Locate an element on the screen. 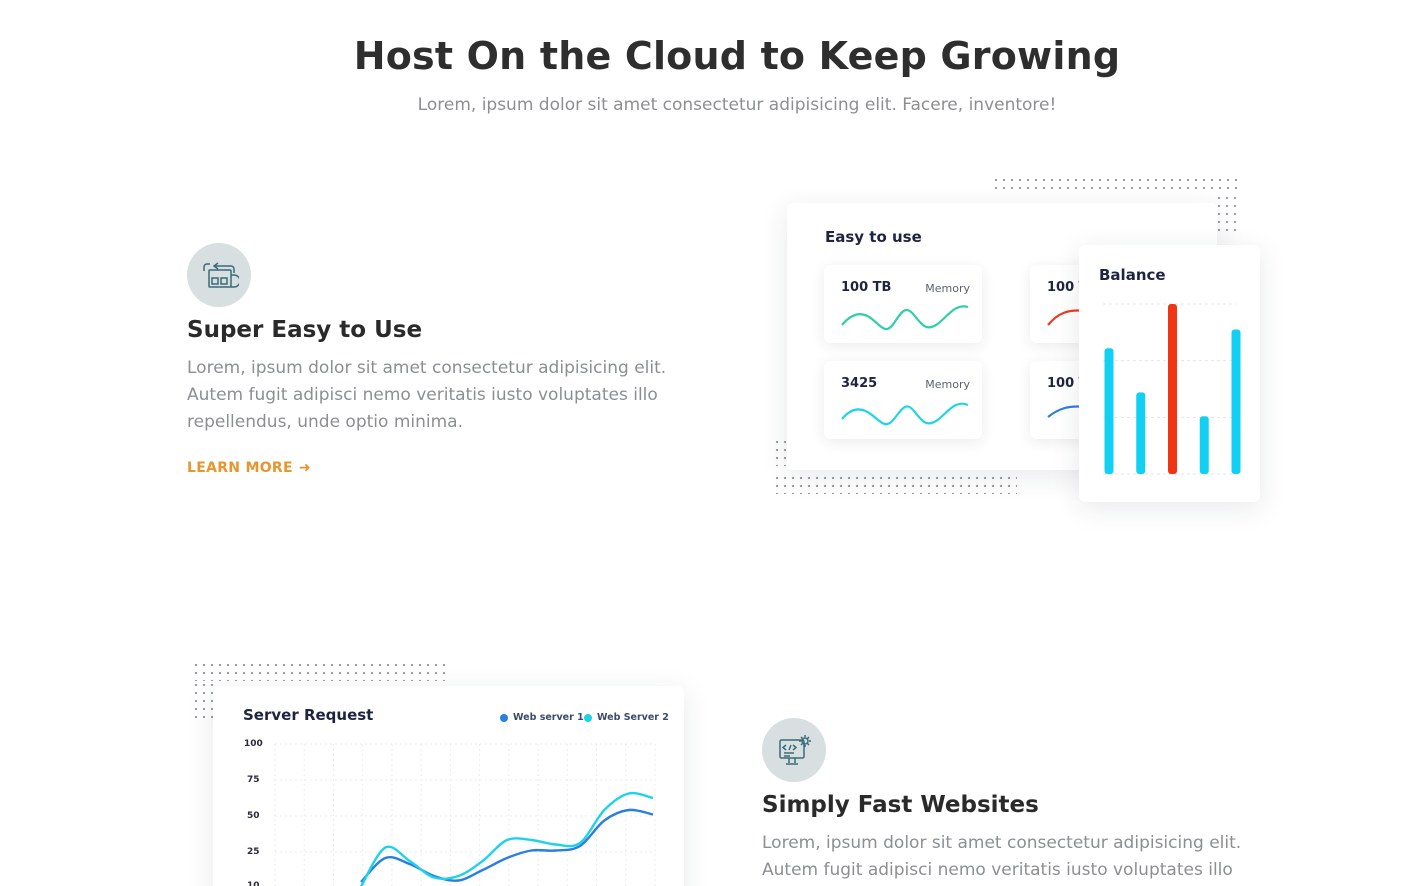  page-title: Host On the Cloud to Keep Growing is located at coordinates (737, 56).